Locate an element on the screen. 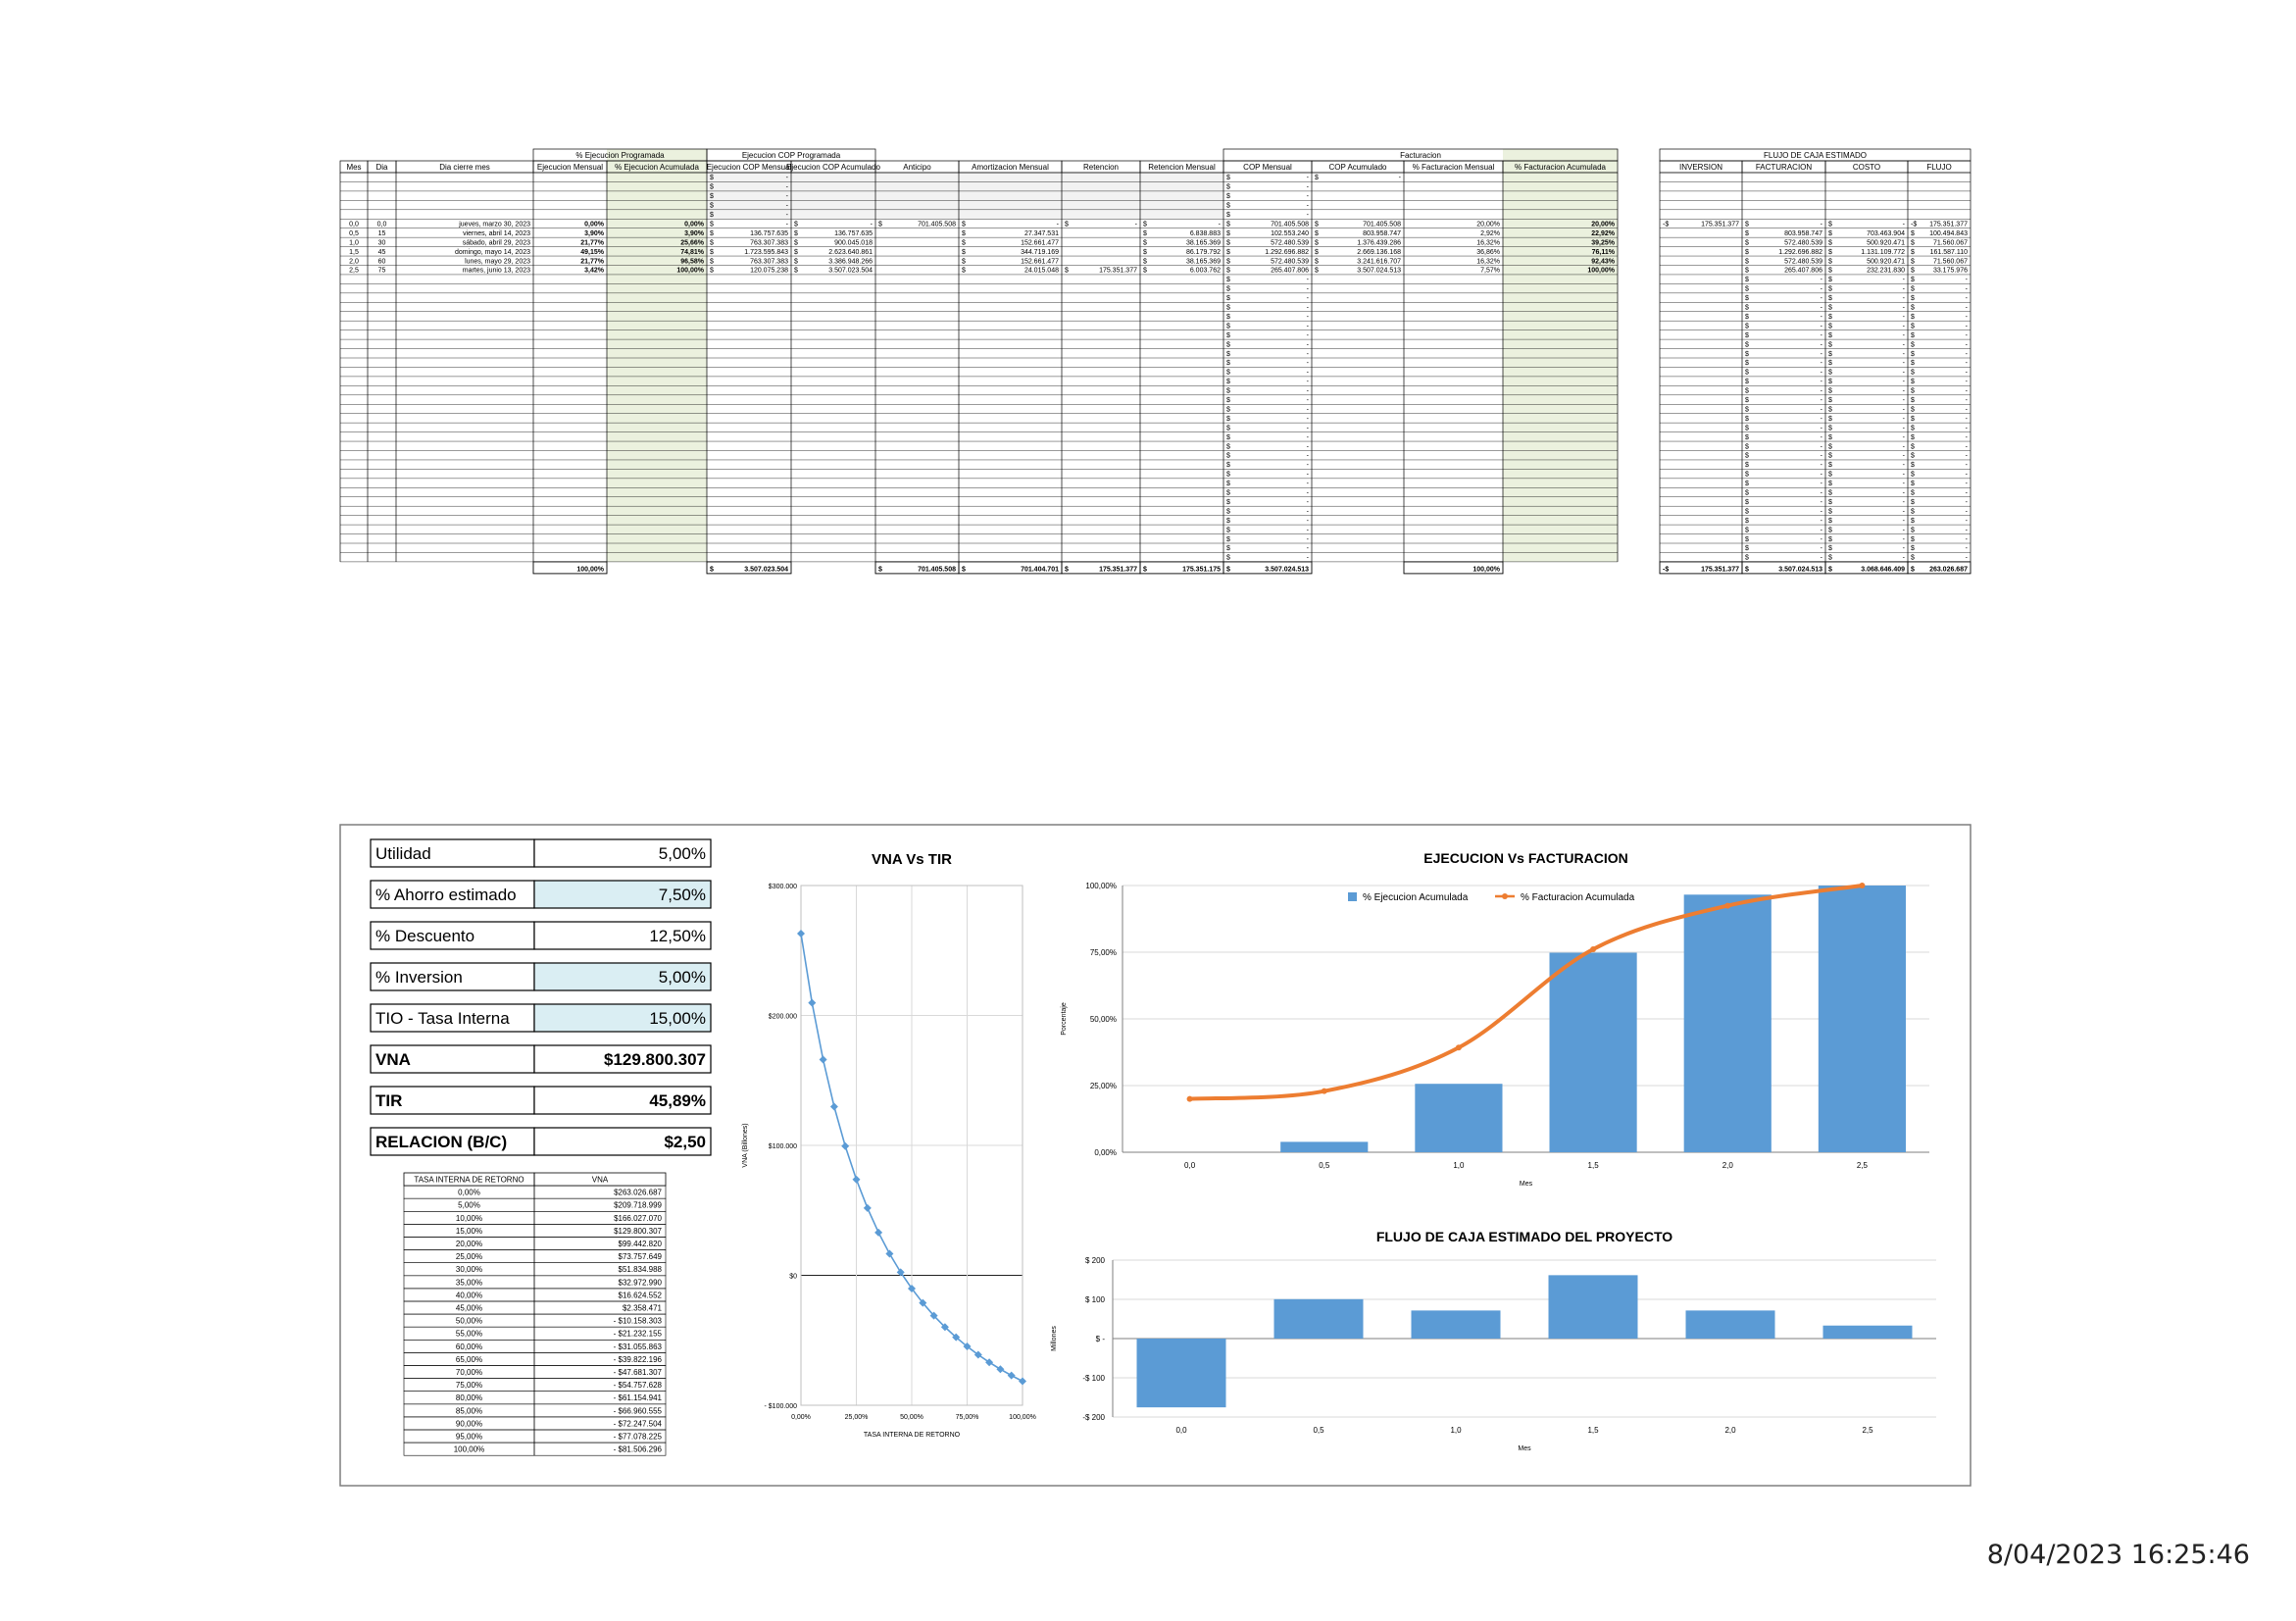 The image size is (2296, 1621). column-header: FACTURACION is located at coordinates (1784, 167).